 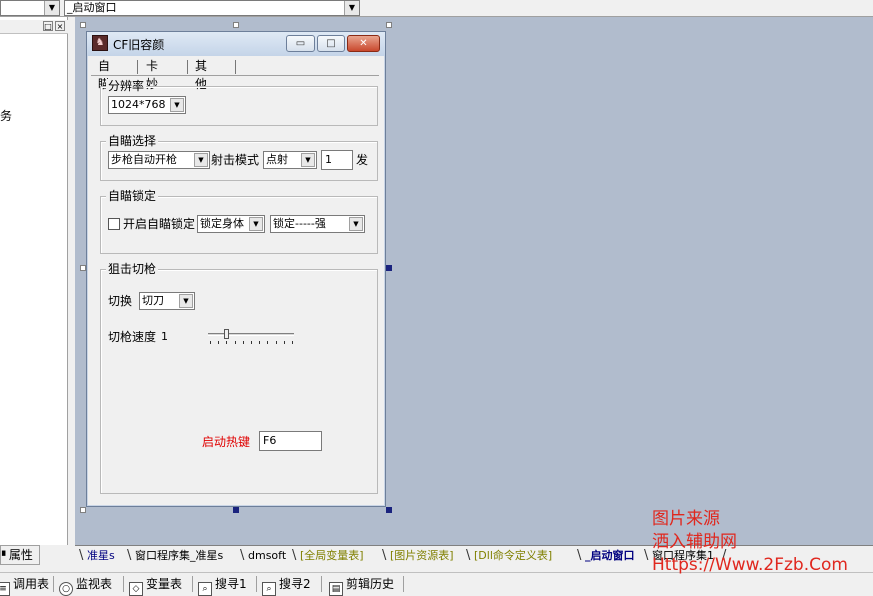 I want to click on watch-table-label: 监视表, so click(x=94, y=584).